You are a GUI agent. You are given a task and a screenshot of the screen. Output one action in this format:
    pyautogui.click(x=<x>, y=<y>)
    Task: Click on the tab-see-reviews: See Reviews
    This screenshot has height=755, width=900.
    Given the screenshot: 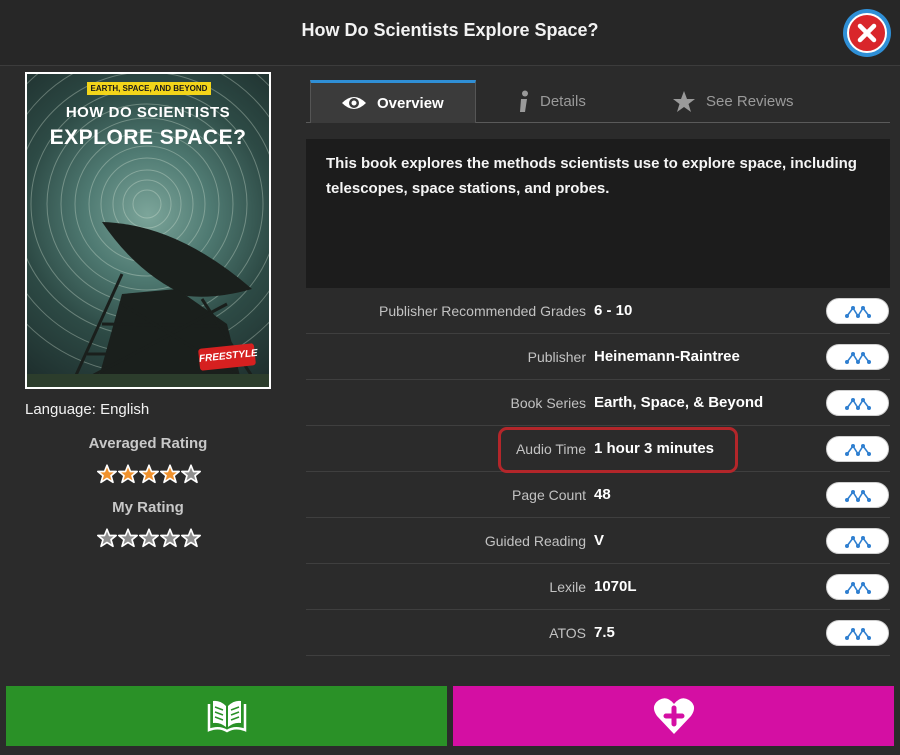 What is the action you would take?
    pyautogui.click(x=733, y=101)
    